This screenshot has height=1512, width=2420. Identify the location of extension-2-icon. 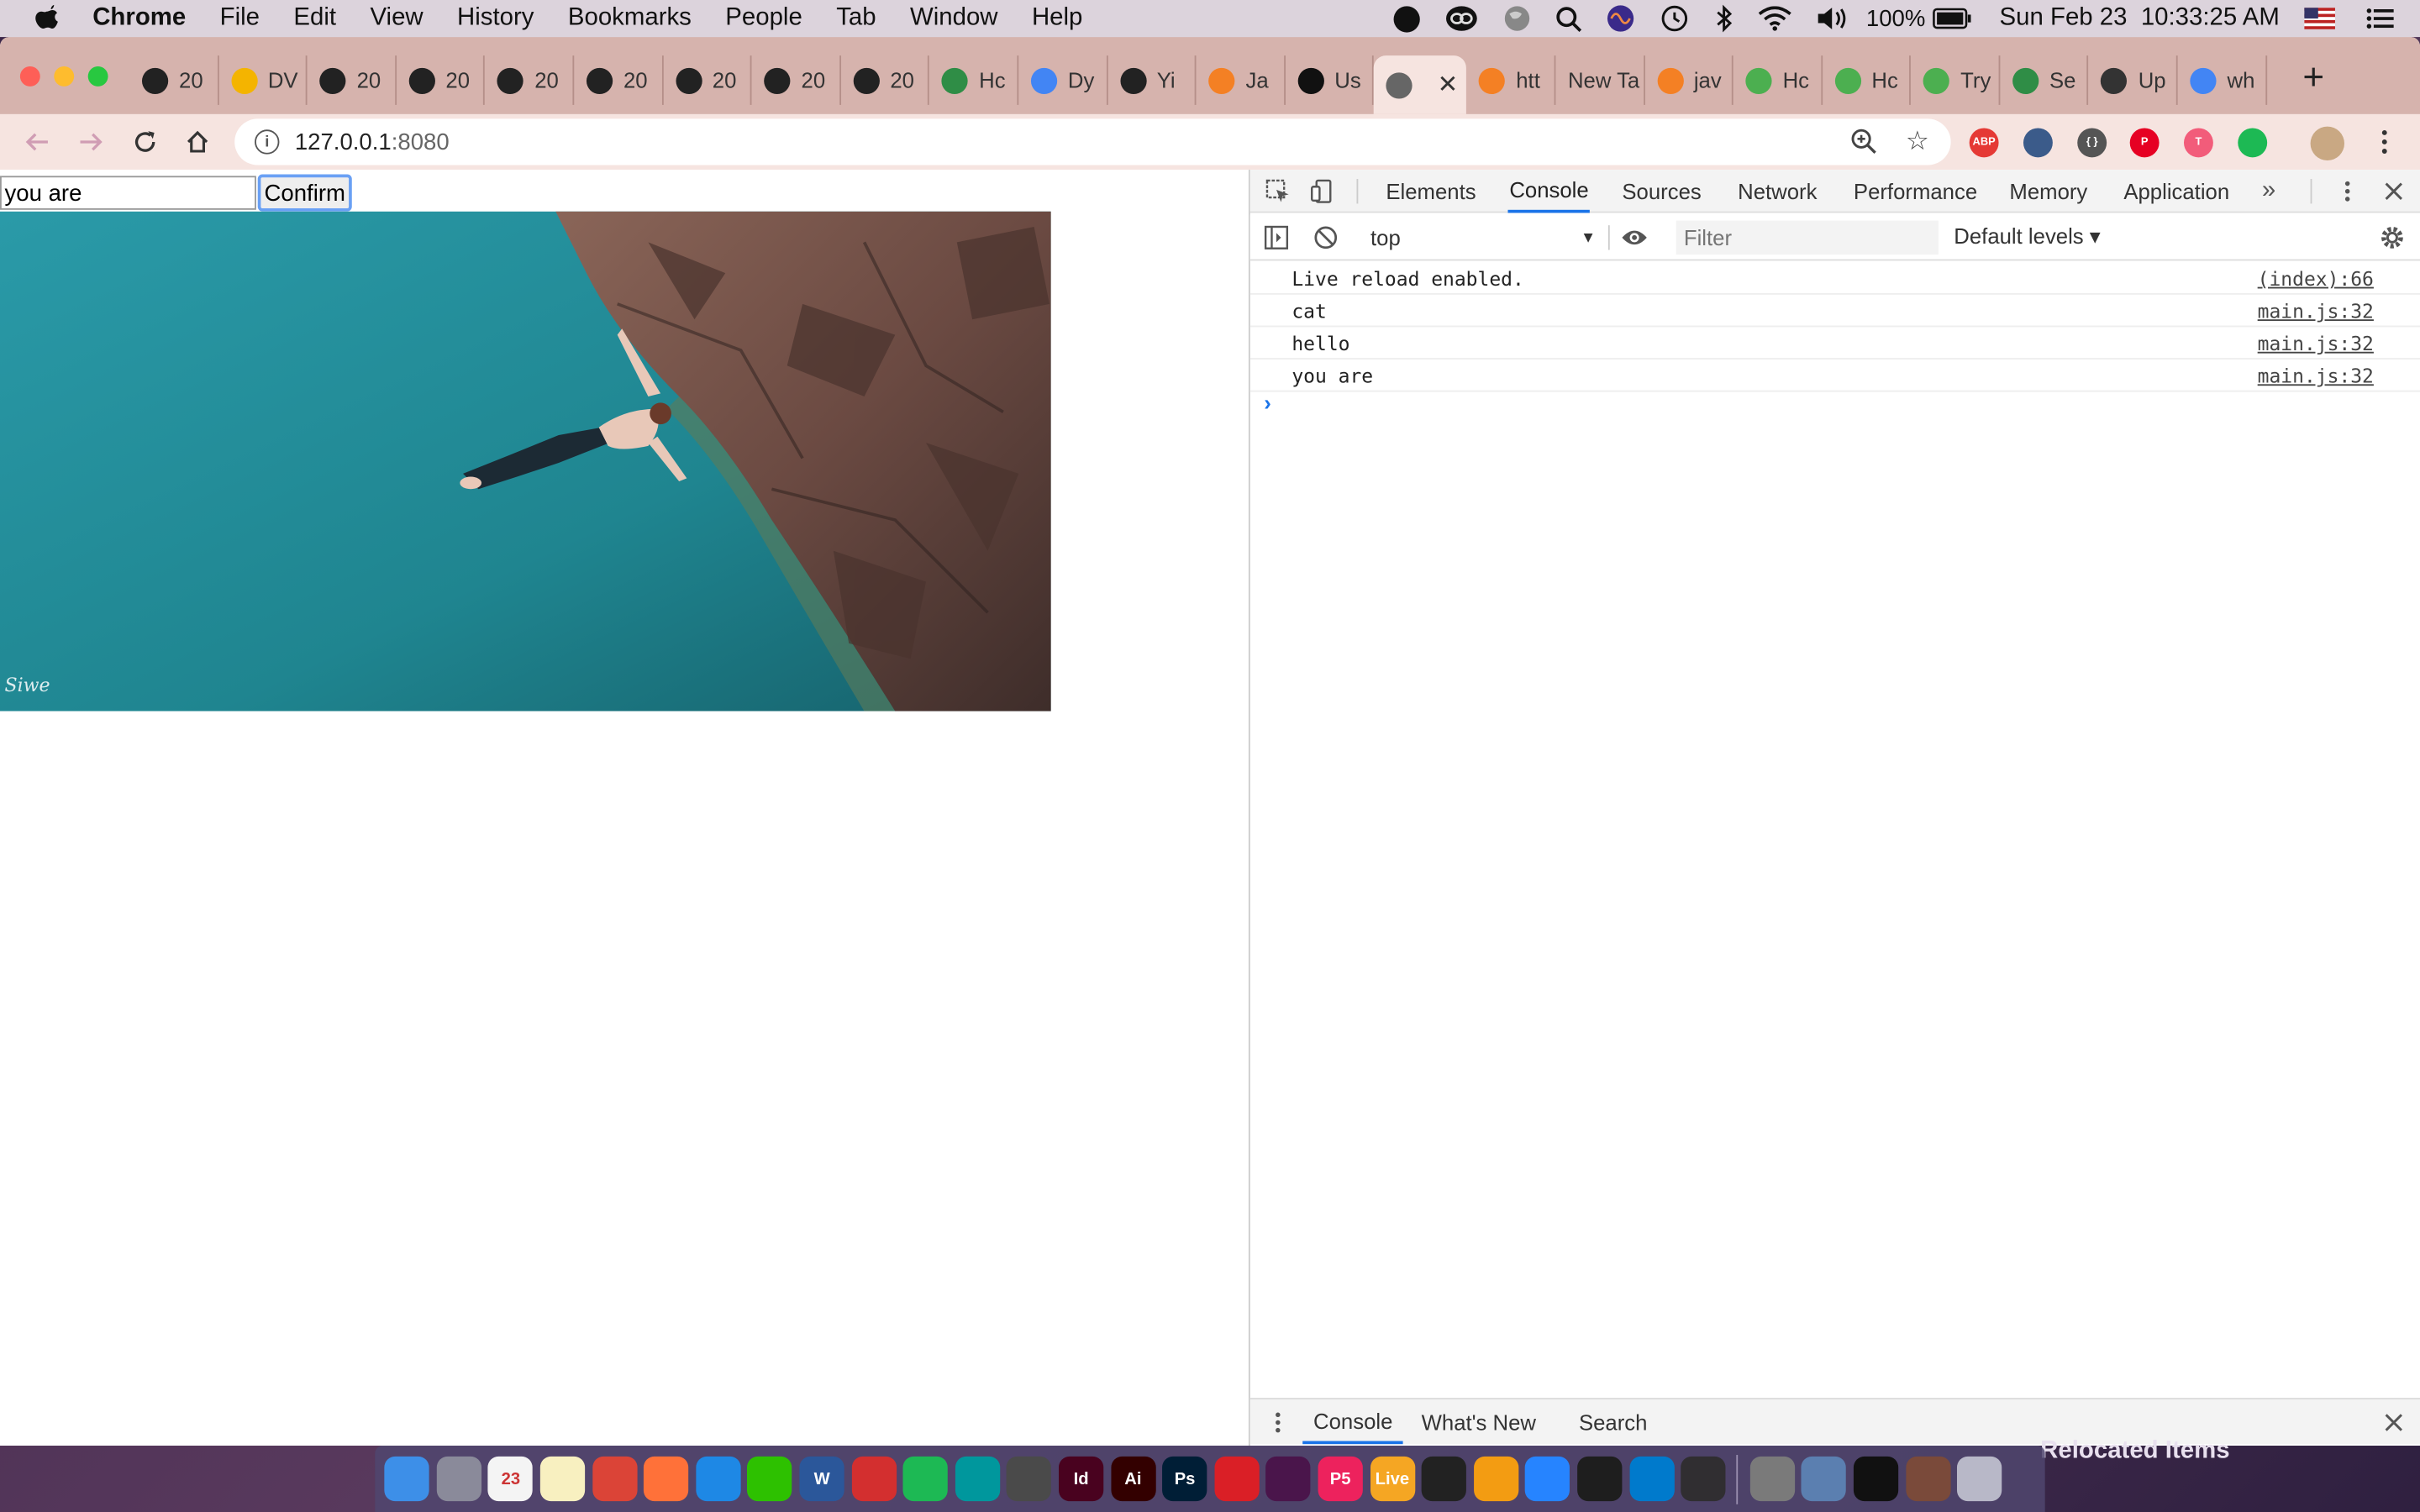
(2038, 143).